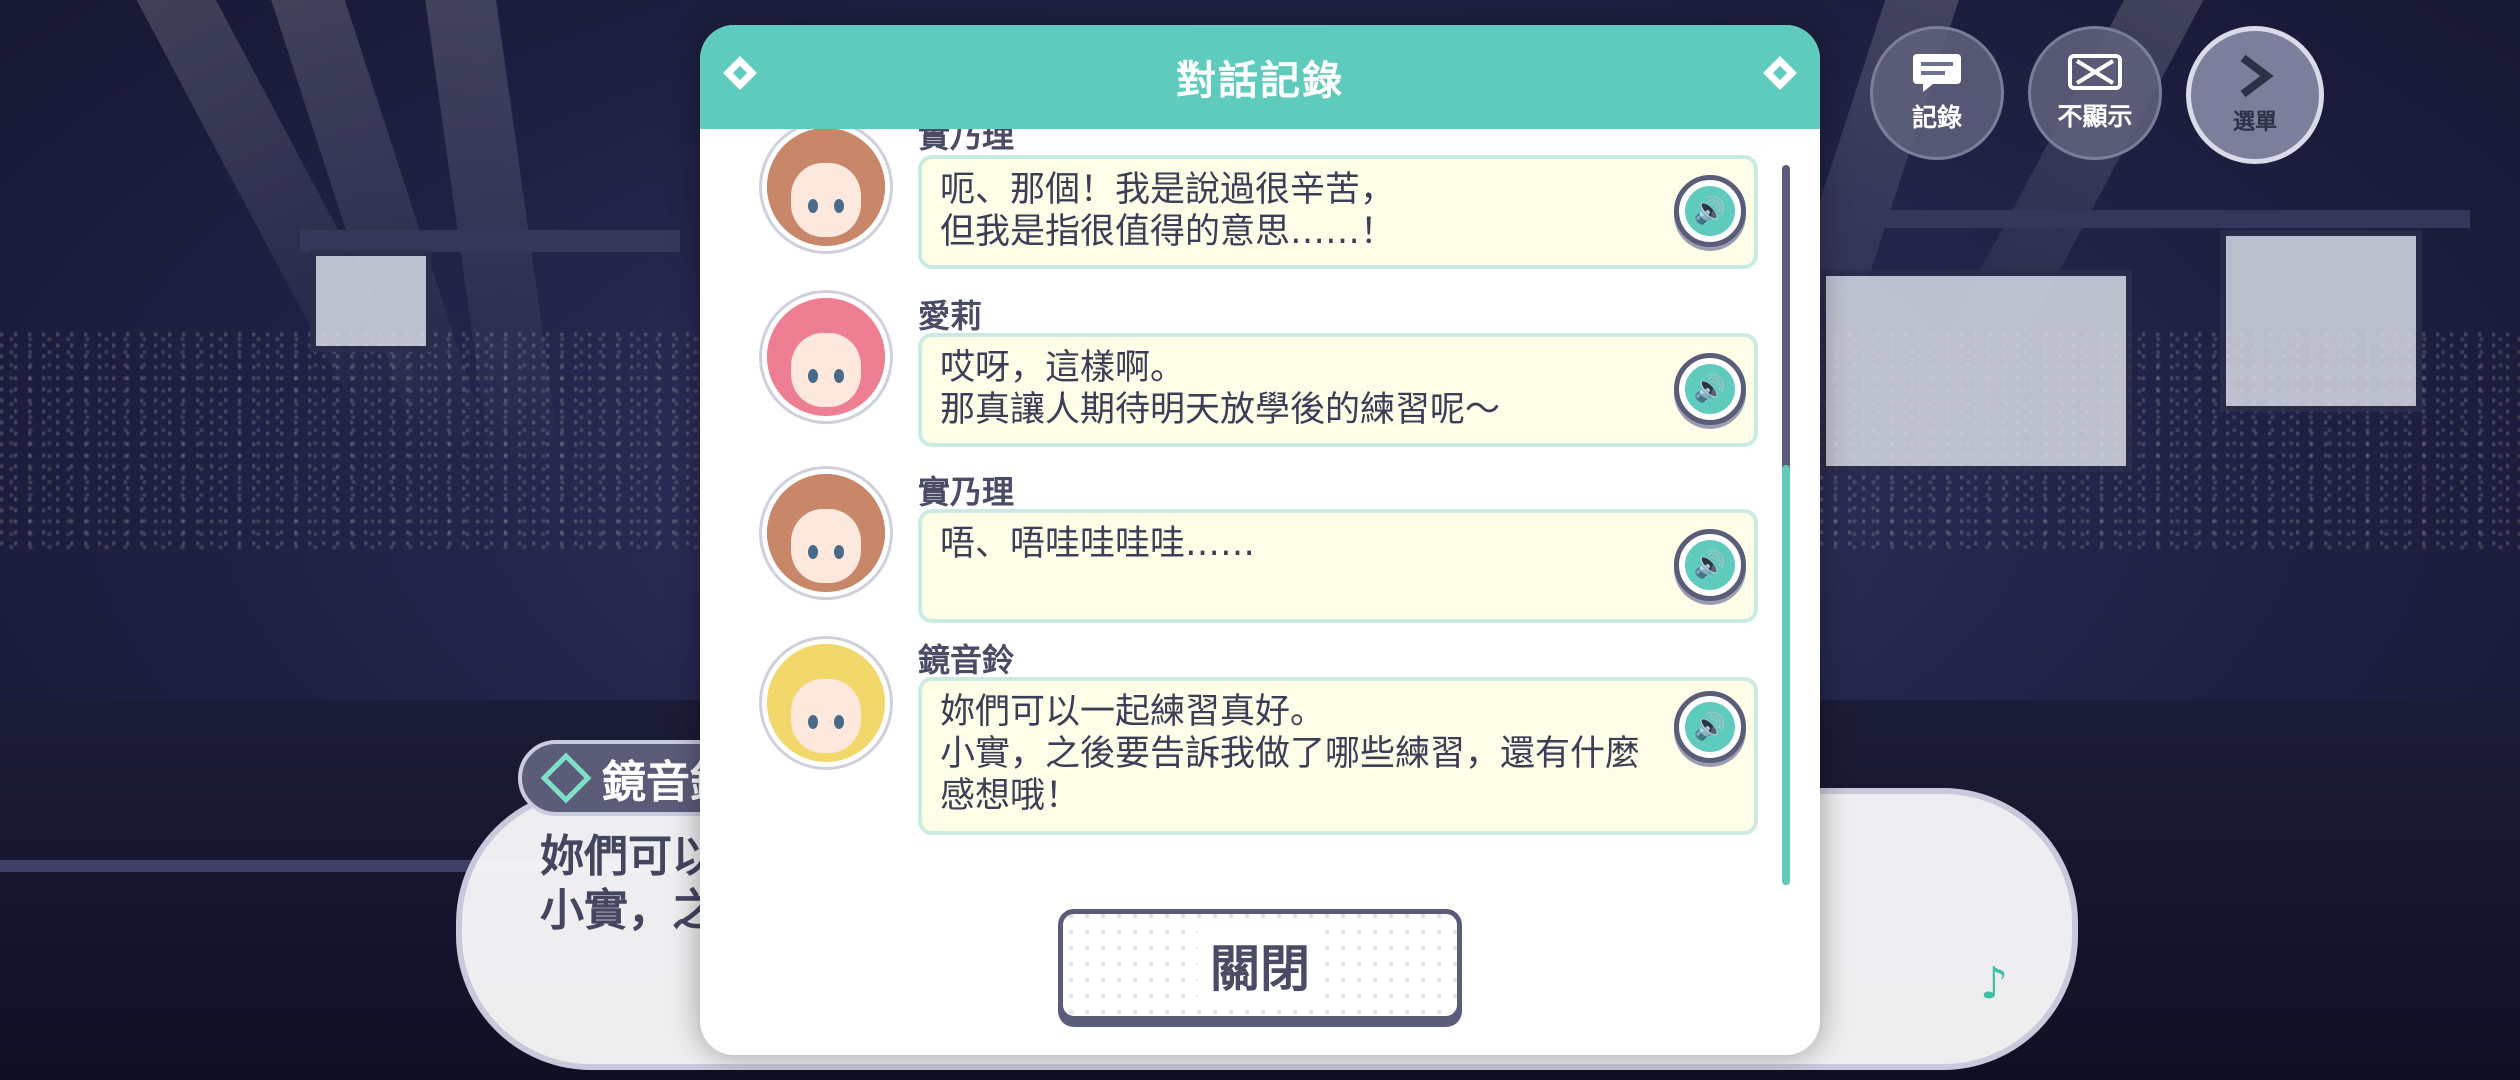 The image size is (2520, 1080). What do you see at coordinates (1260, 81) in the screenshot?
I see `backlog-title: 對話記錄` at bounding box center [1260, 81].